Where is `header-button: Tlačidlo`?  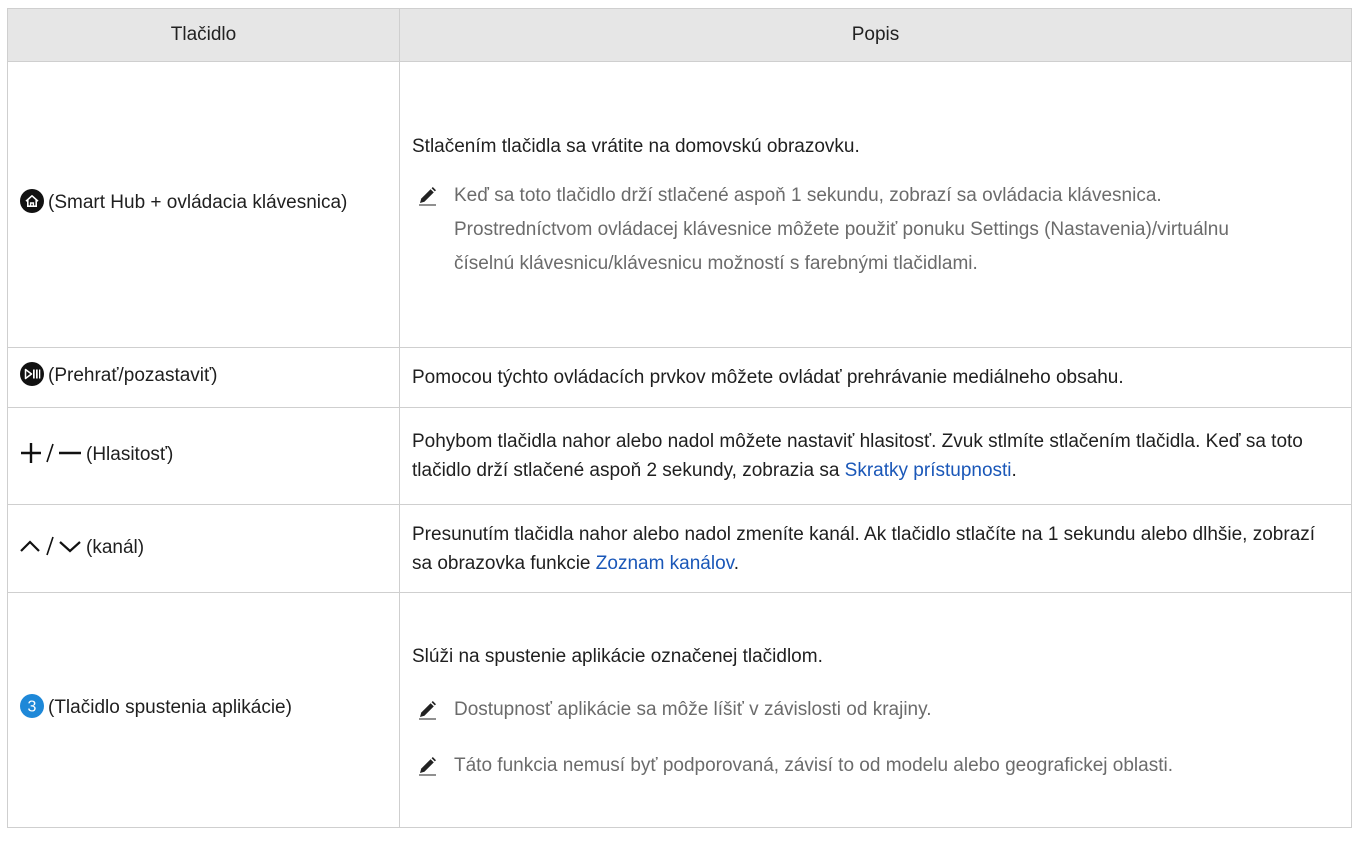
header-button: Tlačidlo is located at coordinates (203, 35).